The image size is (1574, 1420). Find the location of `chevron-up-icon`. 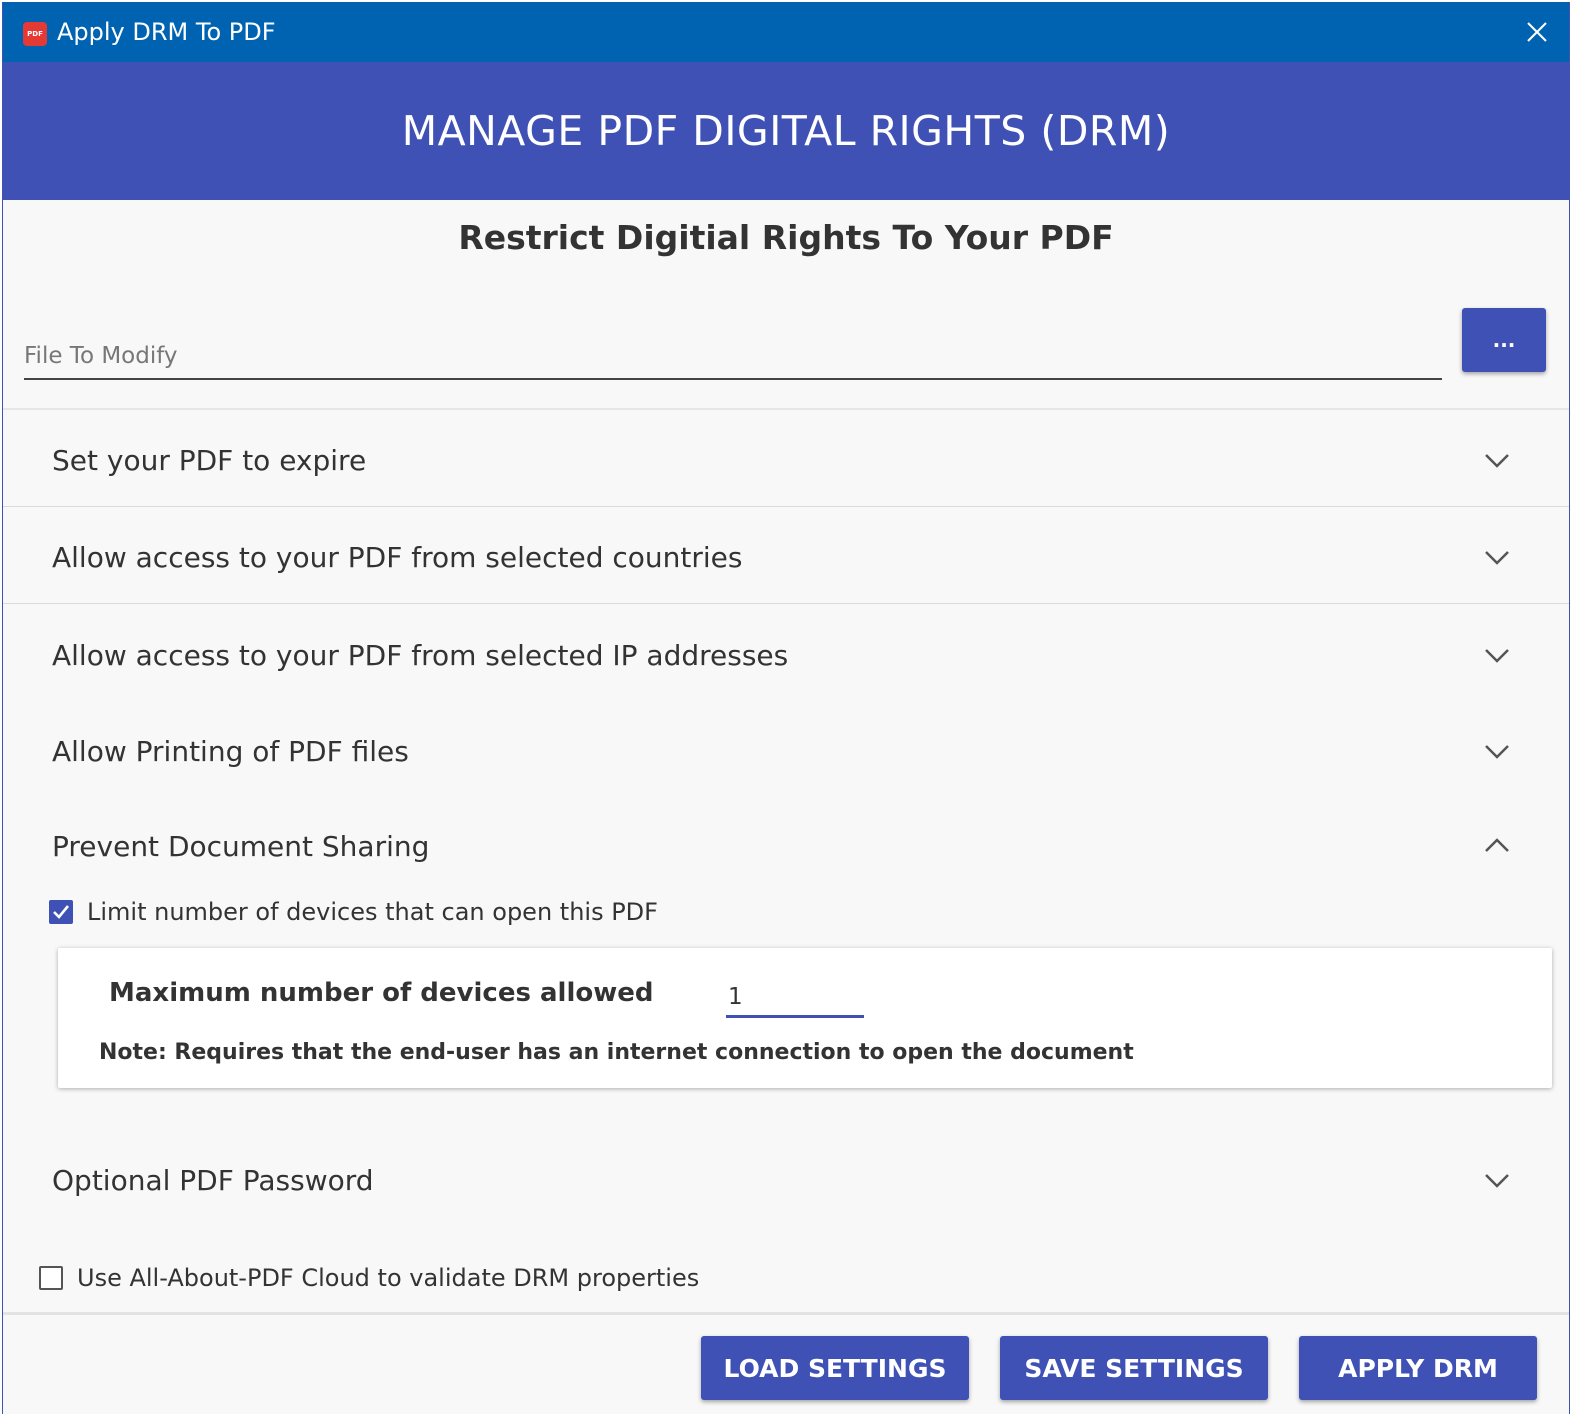

chevron-up-icon is located at coordinates (1497, 845).